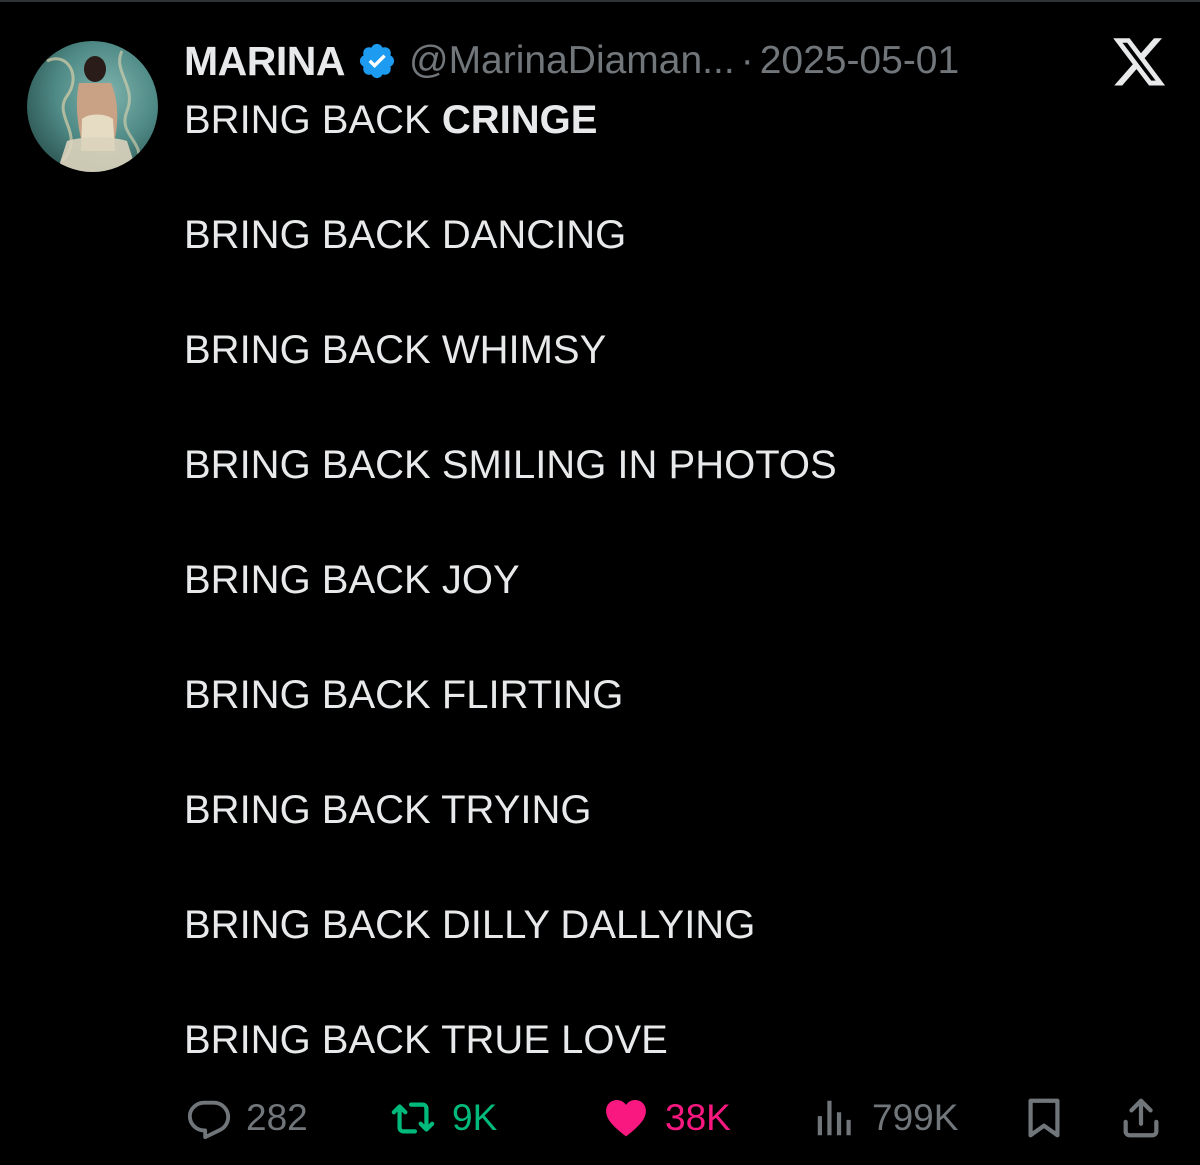 Image resolution: width=1200 pixels, height=1165 pixels. Describe the element at coordinates (600, 1118) in the screenshot. I see `action-bar: 282 9K 38K 799K` at that location.